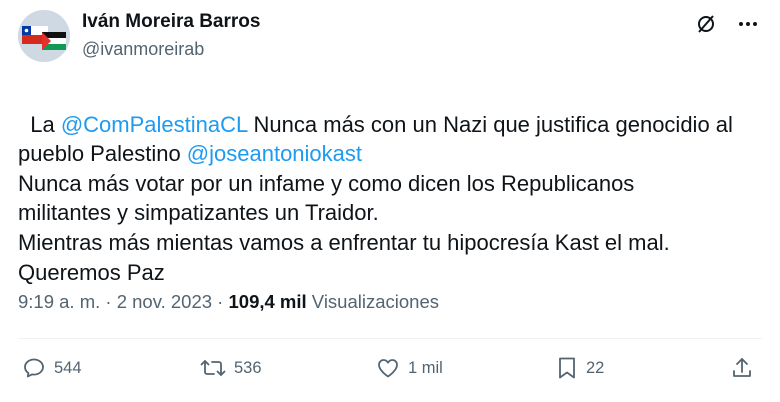 This screenshot has width=780, height=402. What do you see at coordinates (267, 301) in the screenshot?
I see `views-count: 109,4 mil` at bounding box center [267, 301].